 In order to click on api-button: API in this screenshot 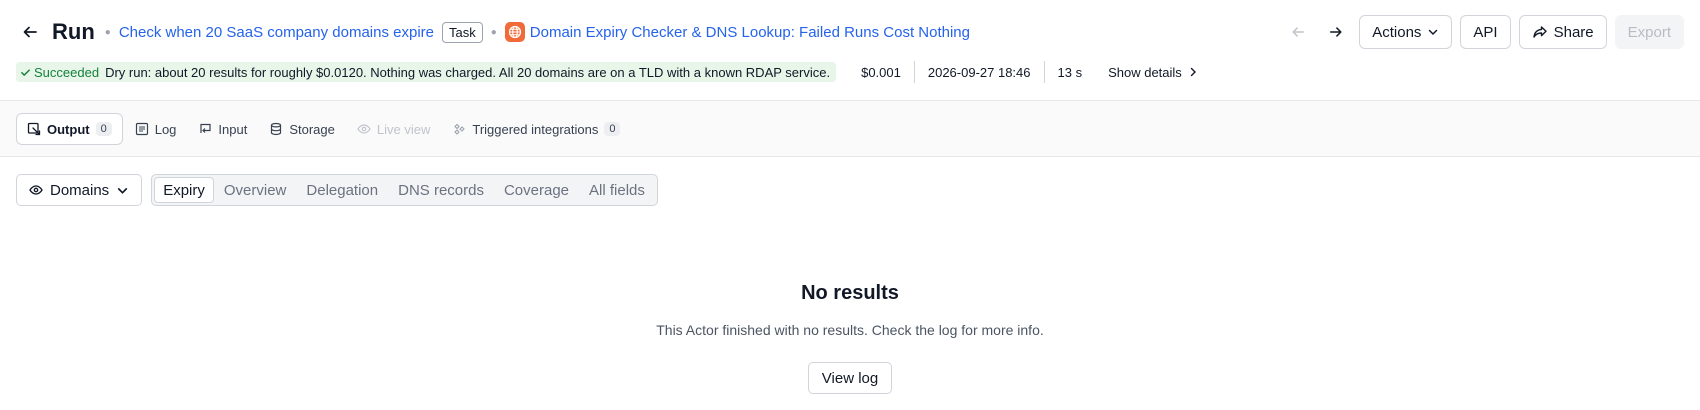, I will do `click(1485, 32)`.